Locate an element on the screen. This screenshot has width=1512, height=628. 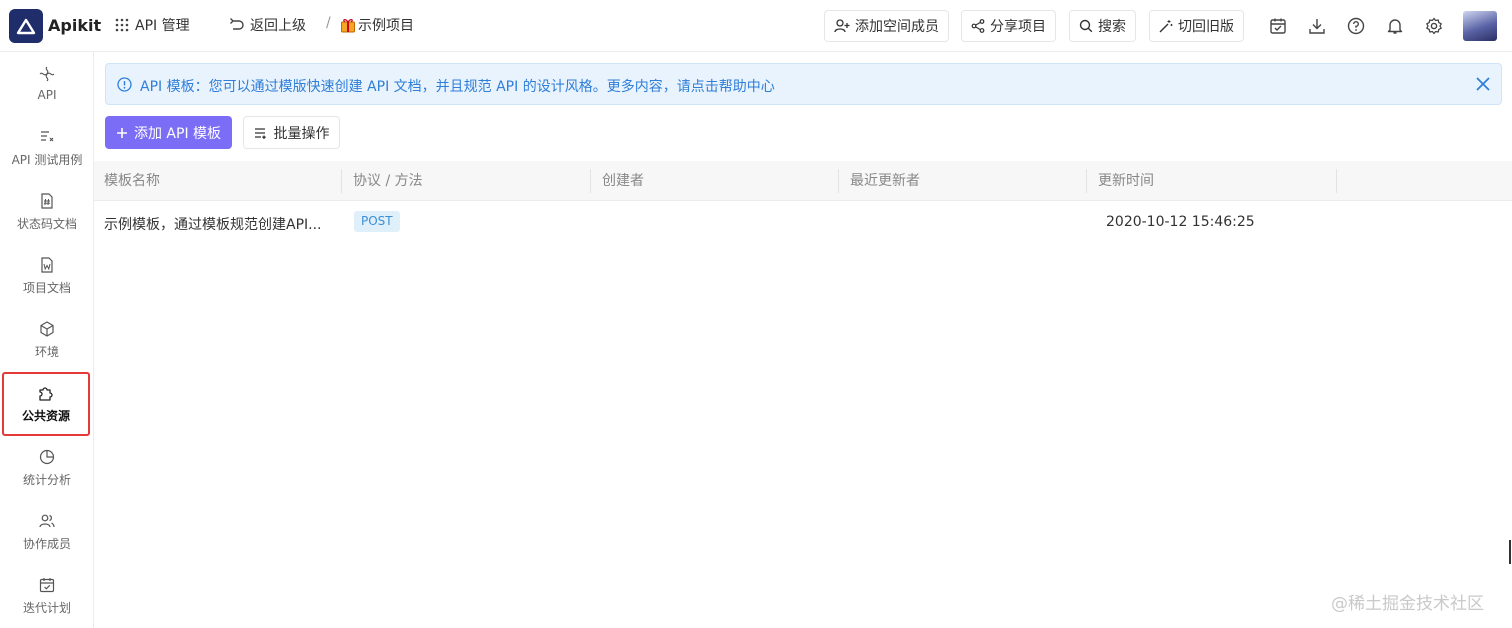
gear-icon is located at coordinates (1434, 26).